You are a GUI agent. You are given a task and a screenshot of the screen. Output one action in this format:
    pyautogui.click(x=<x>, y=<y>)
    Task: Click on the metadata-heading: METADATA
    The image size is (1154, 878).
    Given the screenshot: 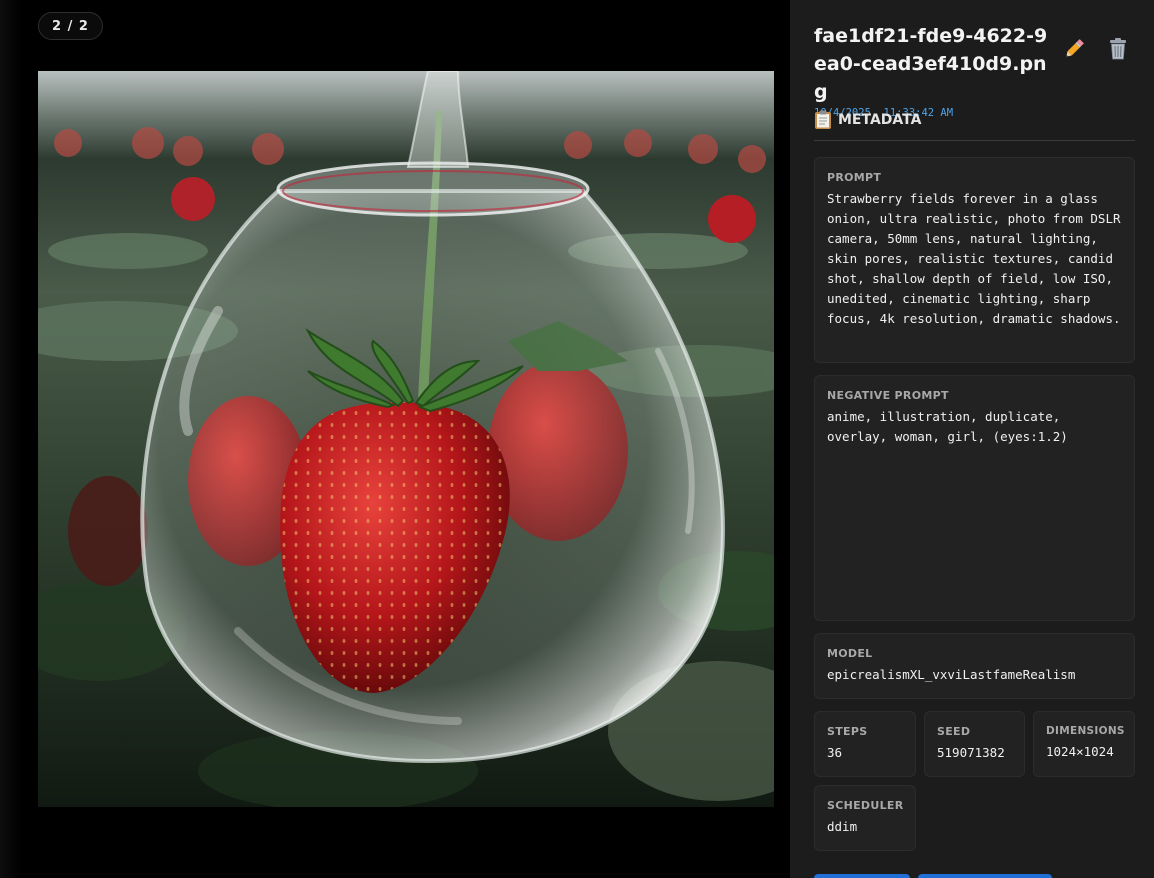 What is the action you would take?
    pyautogui.click(x=974, y=125)
    